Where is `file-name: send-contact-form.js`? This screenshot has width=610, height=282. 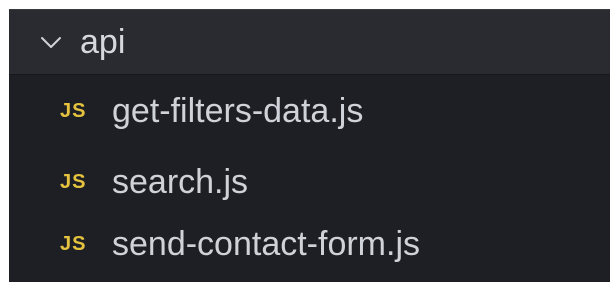
file-name: send-contact-form.js is located at coordinates (266, 243).